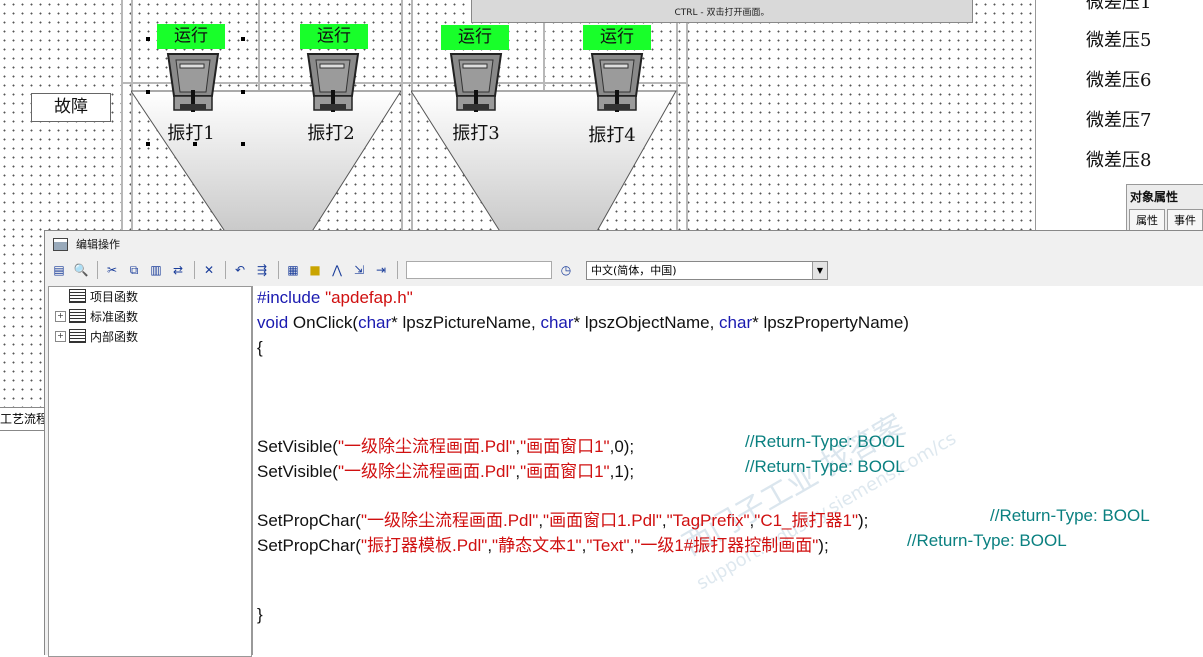 Image resolution: width=1203 pixels, height=657 pixels. Describe the element at coordinates (293, 270) in the screenshot. I see `tag-icon: ▦` at that location.